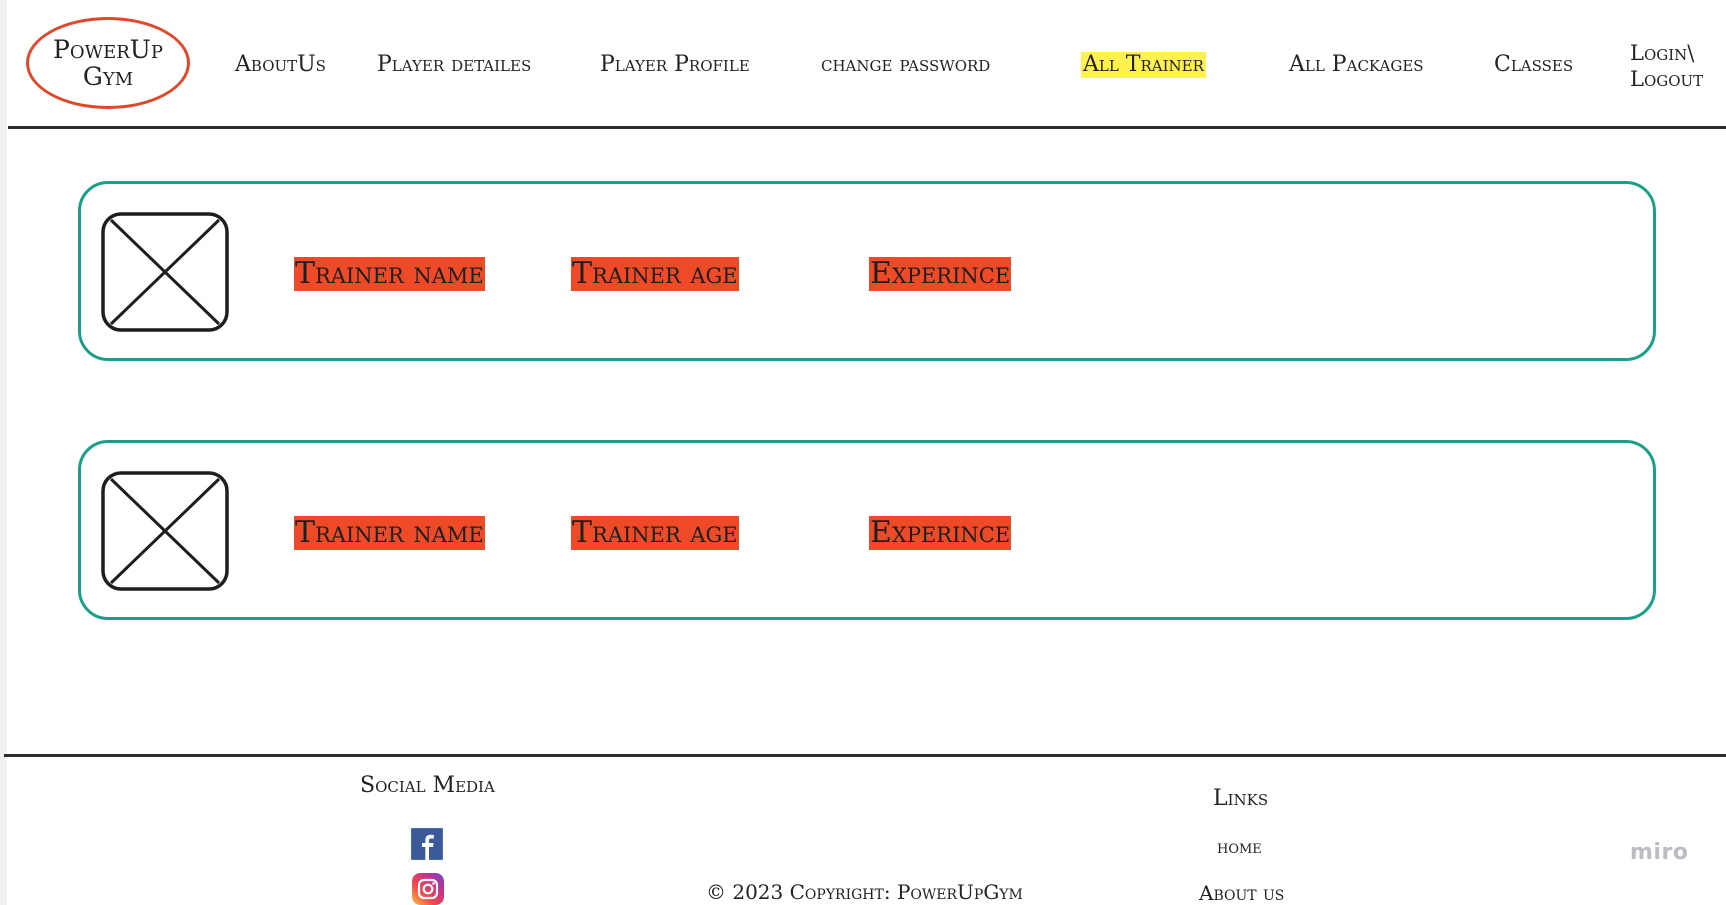 This screenshot has height=905, width=1726. Describe the element at coordinates (108, 49) in the screenshot. I see `logo-line-1: PowerUp` at that location.